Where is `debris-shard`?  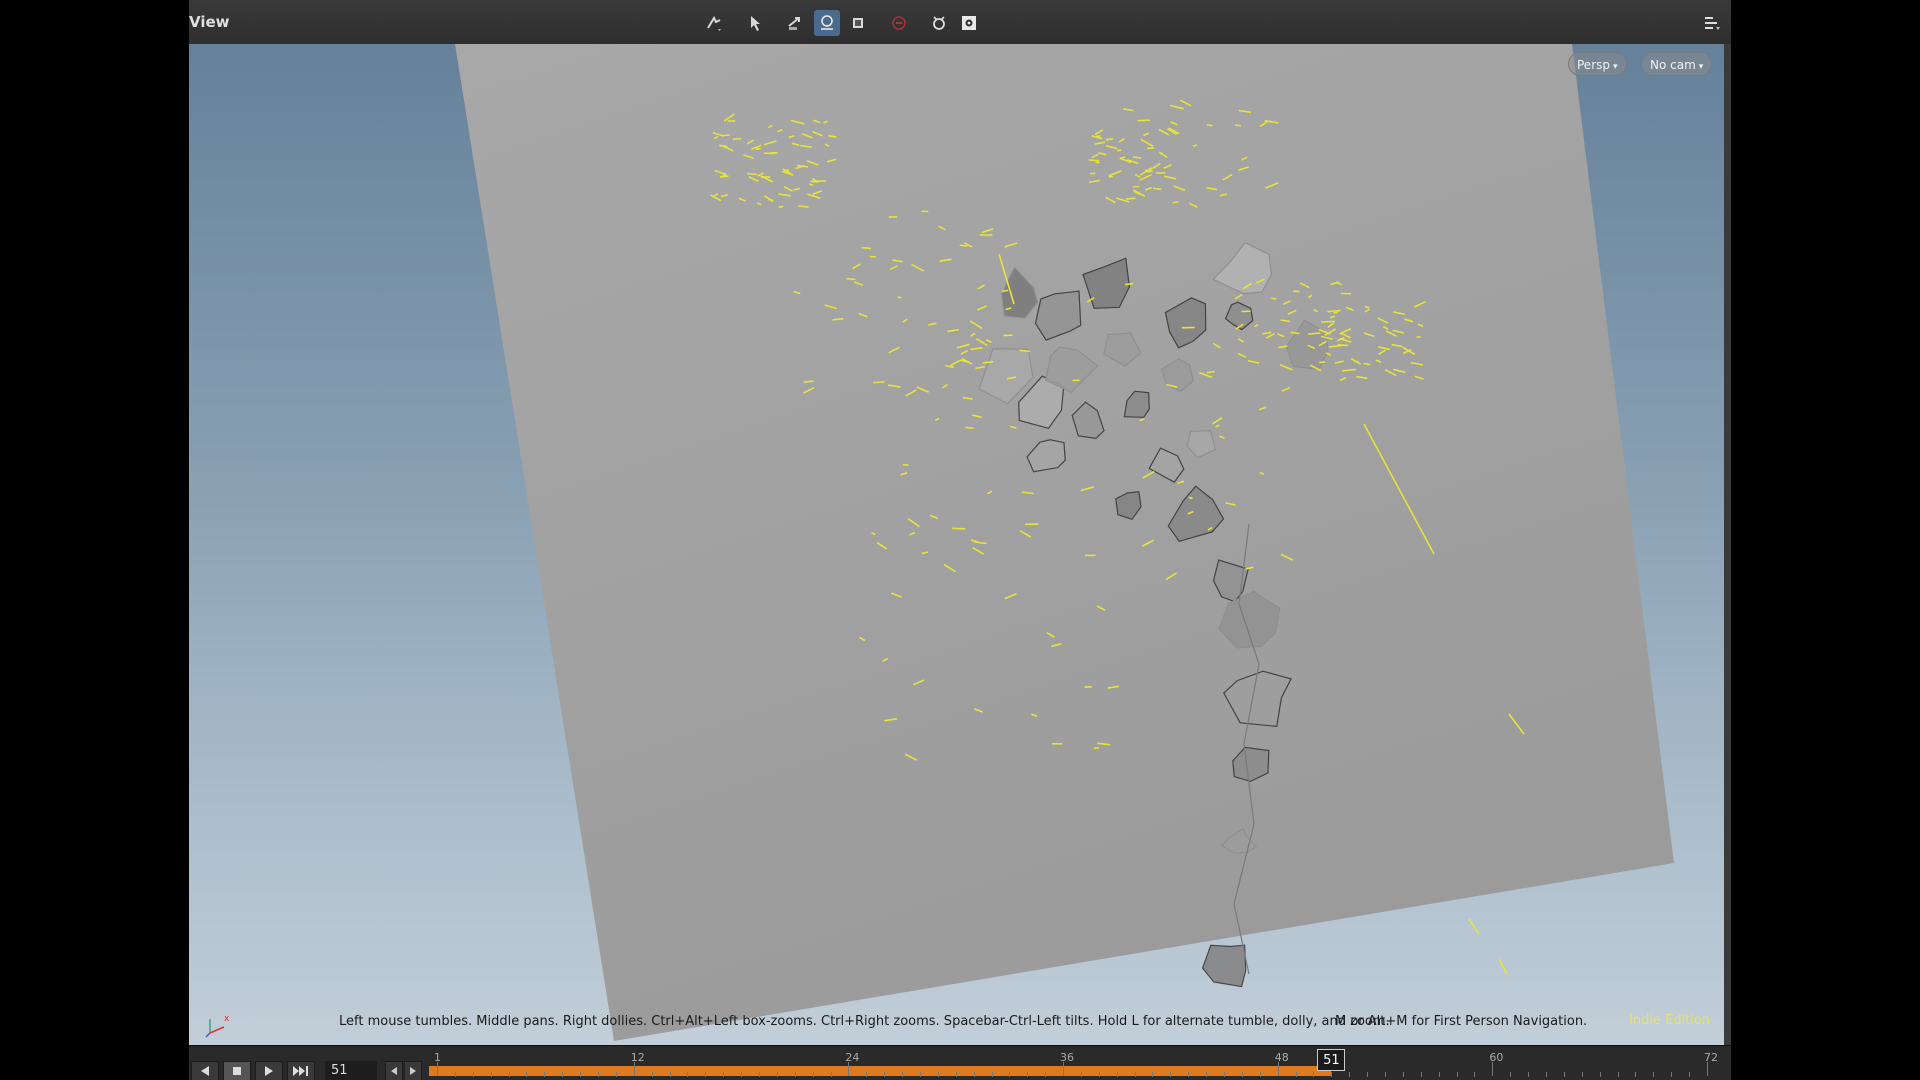
debris-shard is located at coordinates (1224, 966).